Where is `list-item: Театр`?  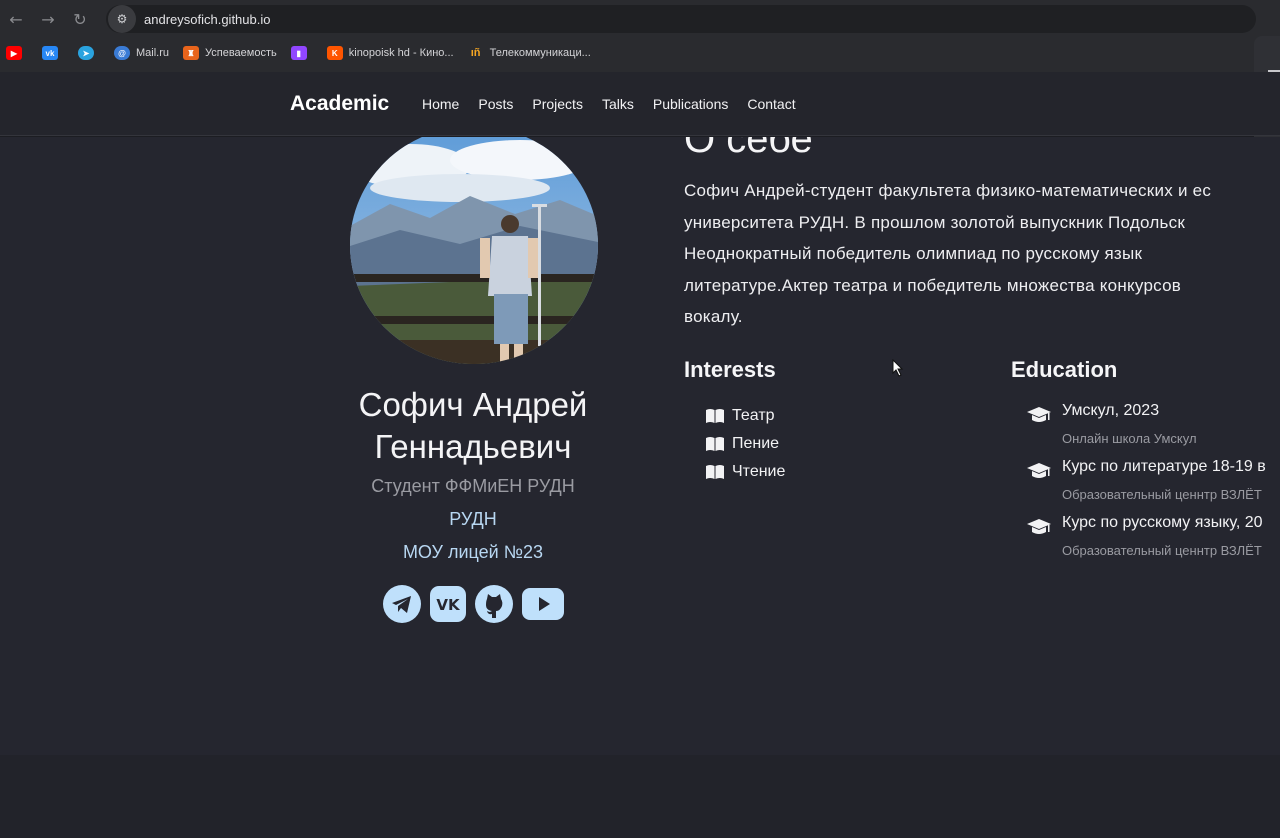 list-item: Театр is located at coordinates (744, 416).